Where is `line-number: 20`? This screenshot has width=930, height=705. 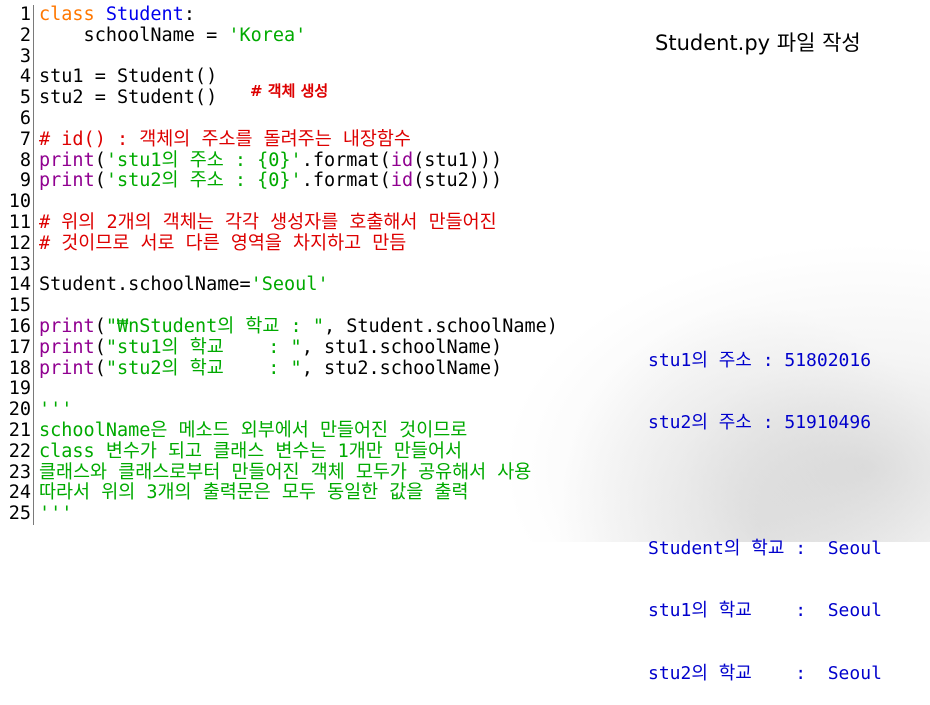
line-number: 20 is located at coordinates (17, 410).